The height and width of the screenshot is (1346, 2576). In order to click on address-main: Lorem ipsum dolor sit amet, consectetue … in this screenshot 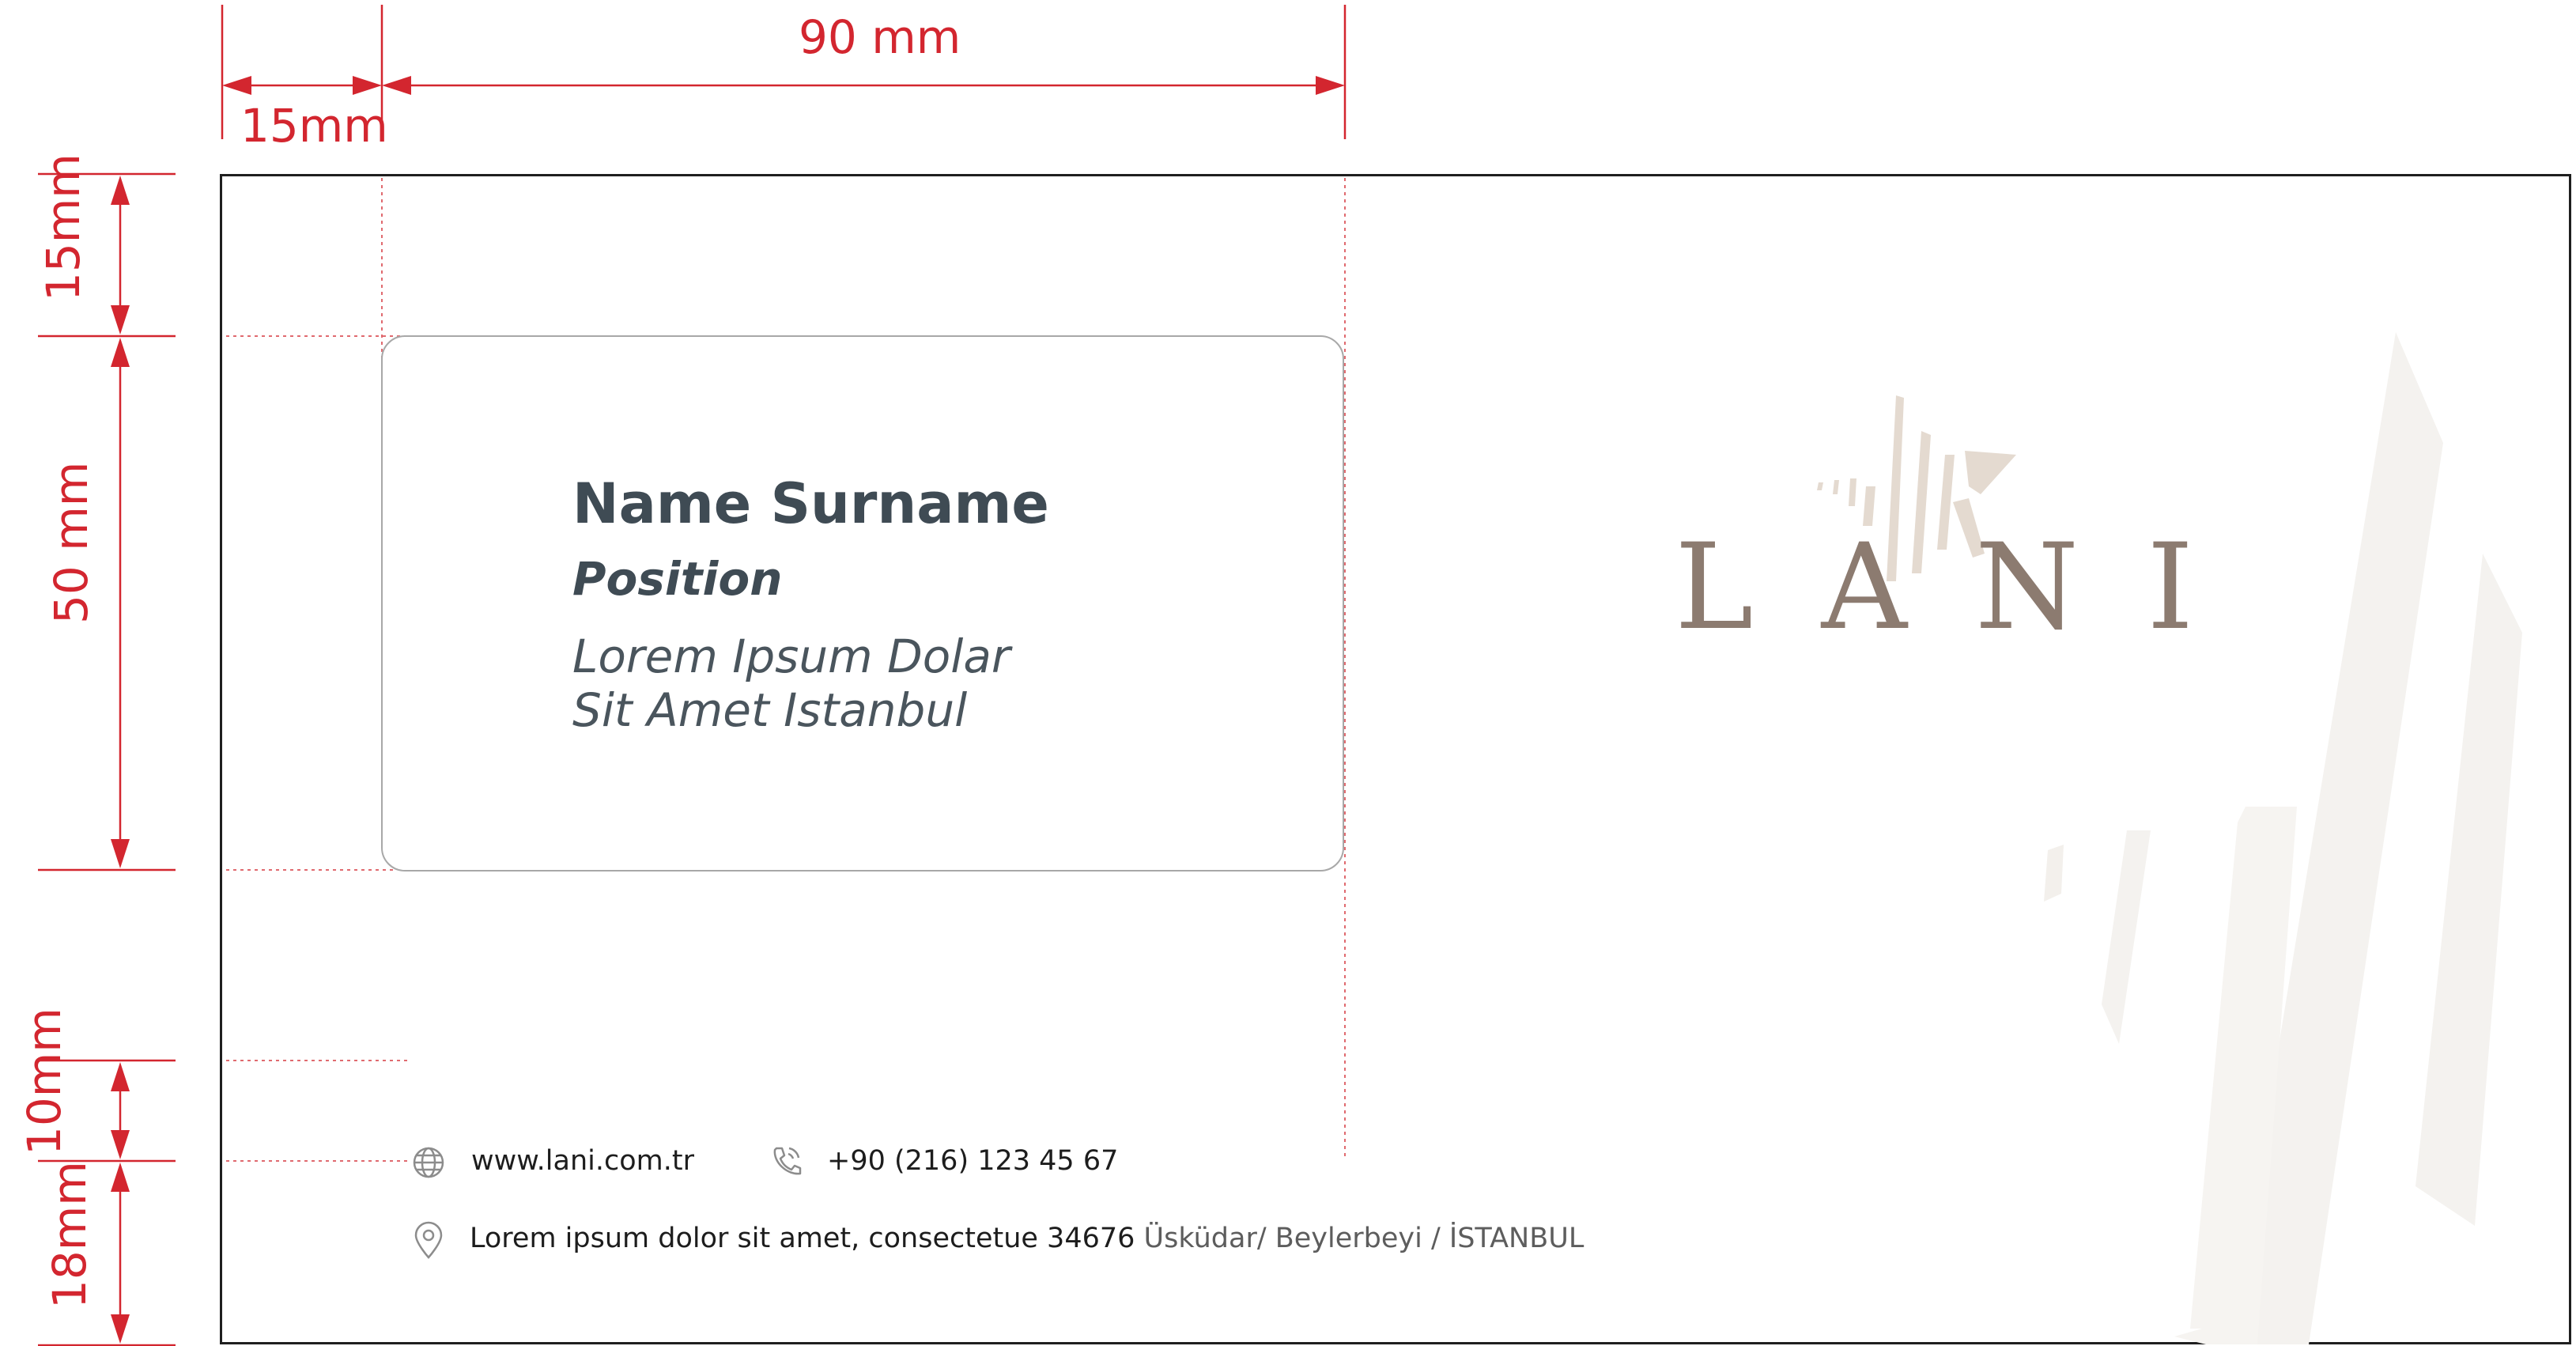, I will do `click(802, 1238)`.